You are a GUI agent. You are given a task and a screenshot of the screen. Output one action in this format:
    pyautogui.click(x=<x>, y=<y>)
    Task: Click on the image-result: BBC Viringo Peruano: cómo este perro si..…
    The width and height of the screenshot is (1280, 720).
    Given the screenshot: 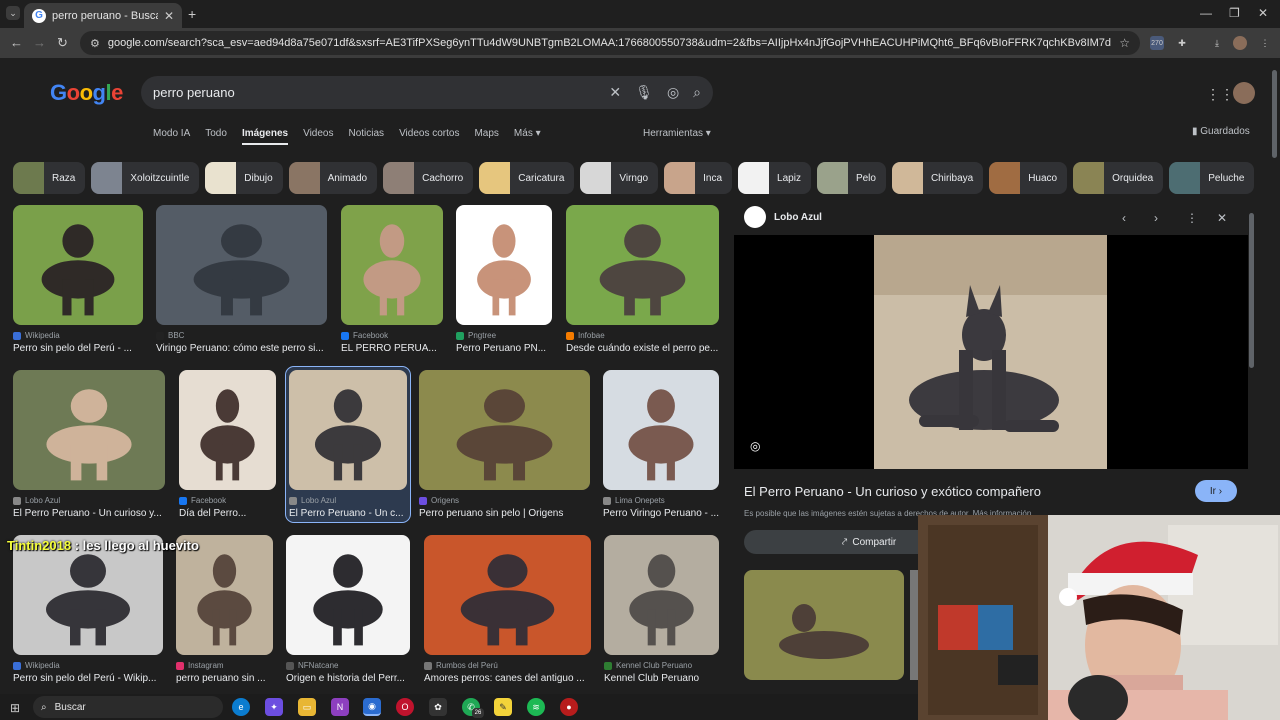 What is the action you would take?
    pyautogui.click(x=241, y=279)
    